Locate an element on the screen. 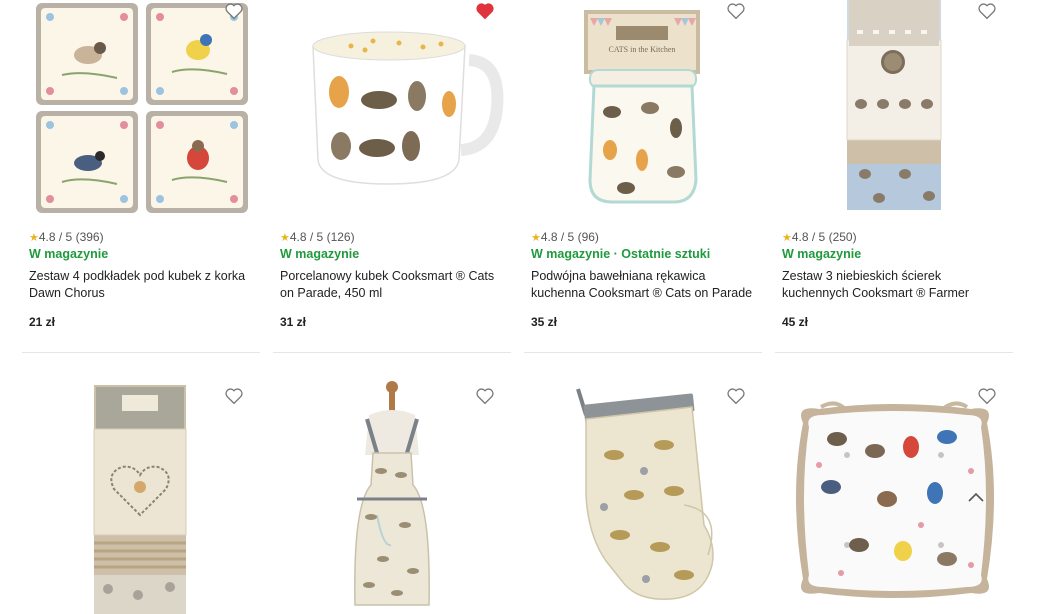 Image resolution: width=1038 pixels, height=614 pixels. svg-text: CATS in the Kitchen is located at coordinates (642, 49).